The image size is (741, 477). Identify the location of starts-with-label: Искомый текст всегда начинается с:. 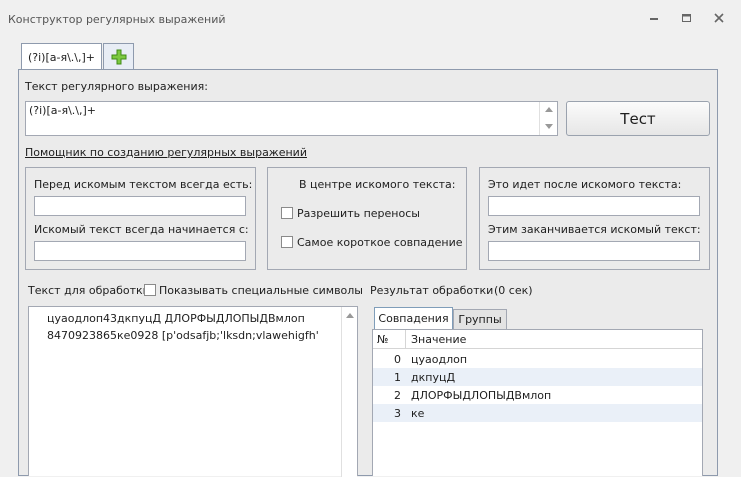
(141, 229).